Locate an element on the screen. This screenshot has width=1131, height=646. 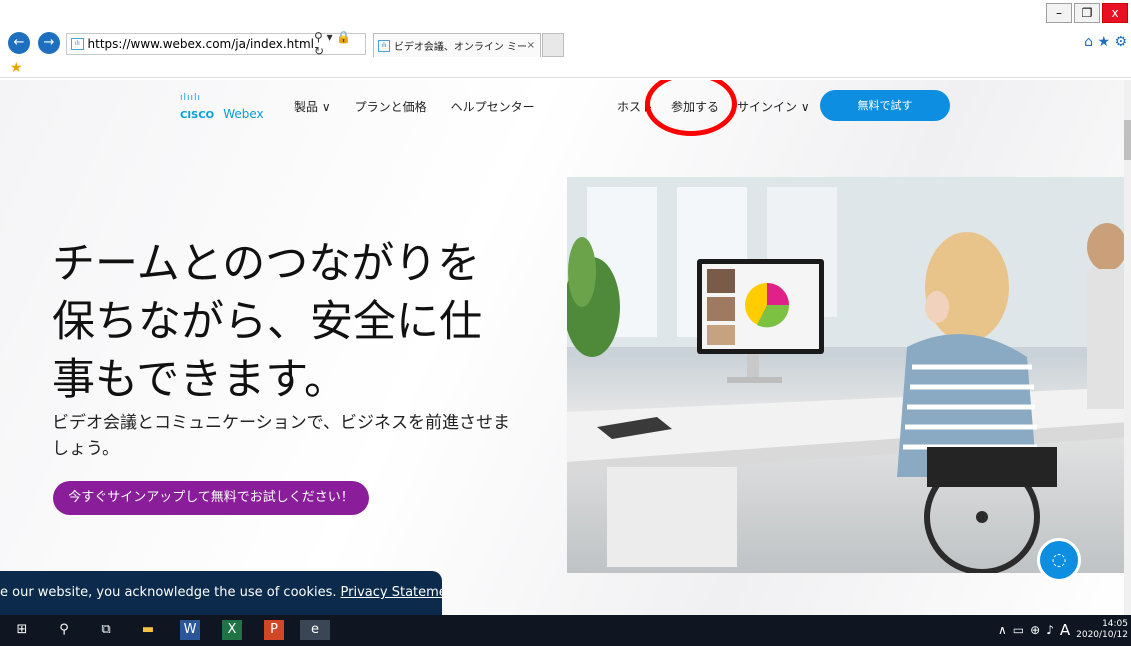
ime-indicator: A is located at coordinates (1065, 630).